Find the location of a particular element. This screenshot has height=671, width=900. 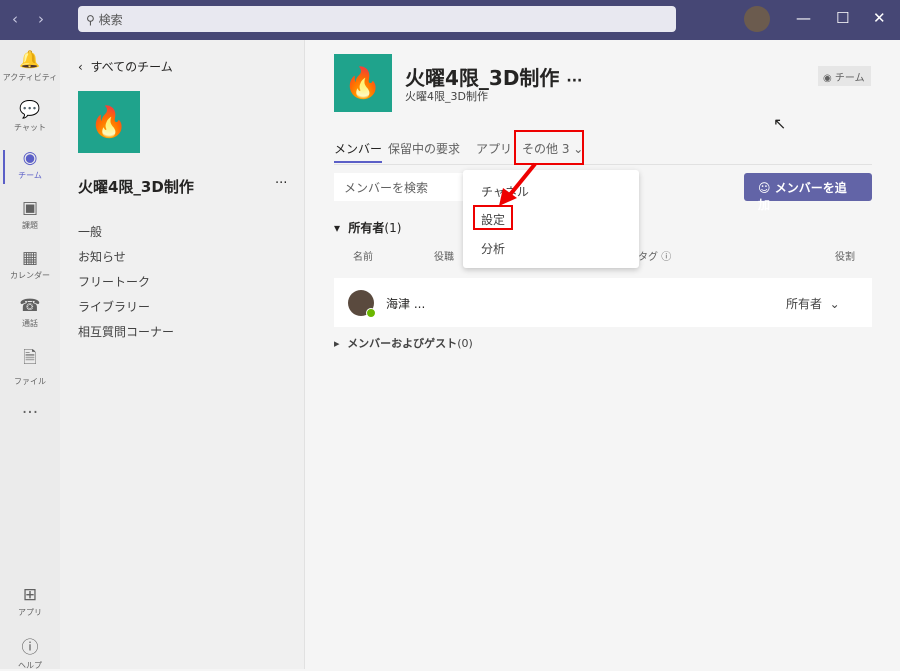

team-name: 火曜4限_3D制作 is located at coordinates (136, 187).